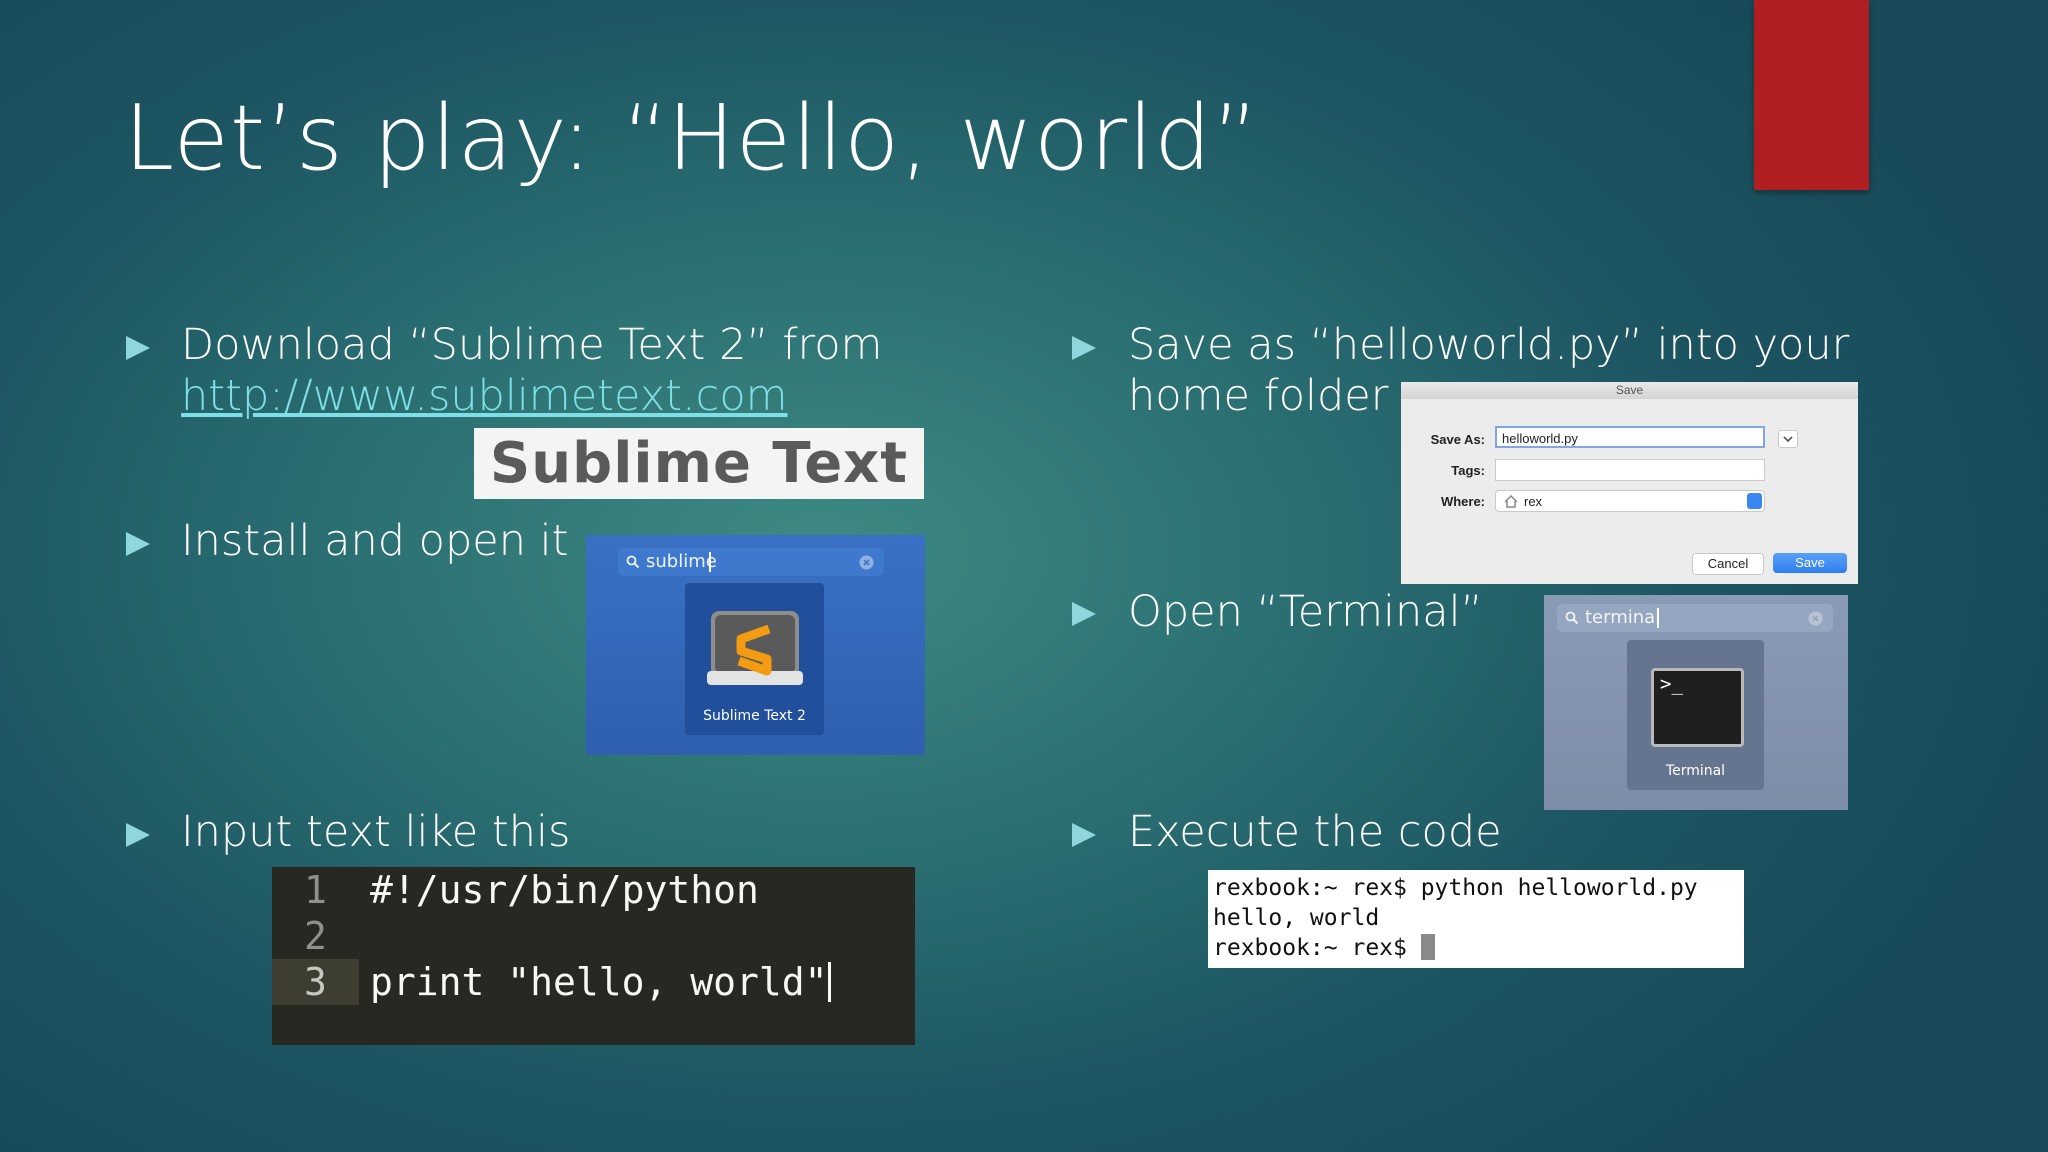  Describe the element at coordinates (755, 648) in the screenshot. I see `sublime-text-app-icon` at that location.